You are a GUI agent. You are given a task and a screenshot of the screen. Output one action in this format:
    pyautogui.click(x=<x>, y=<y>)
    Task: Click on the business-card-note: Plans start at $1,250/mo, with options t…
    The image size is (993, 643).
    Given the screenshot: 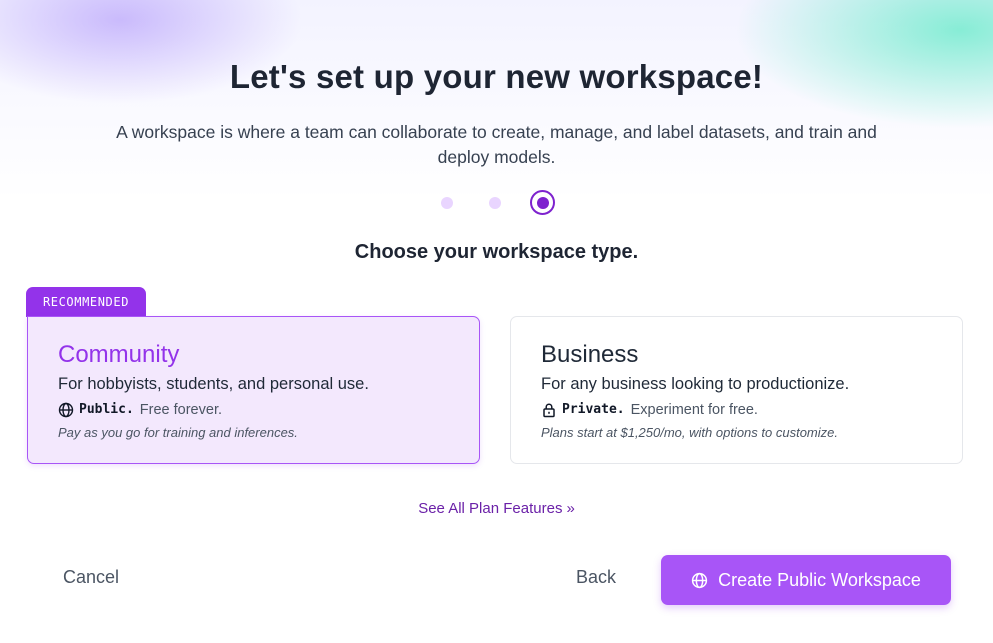 What is the action you would take?
    pyautogui.click(x=689, y=432)
    